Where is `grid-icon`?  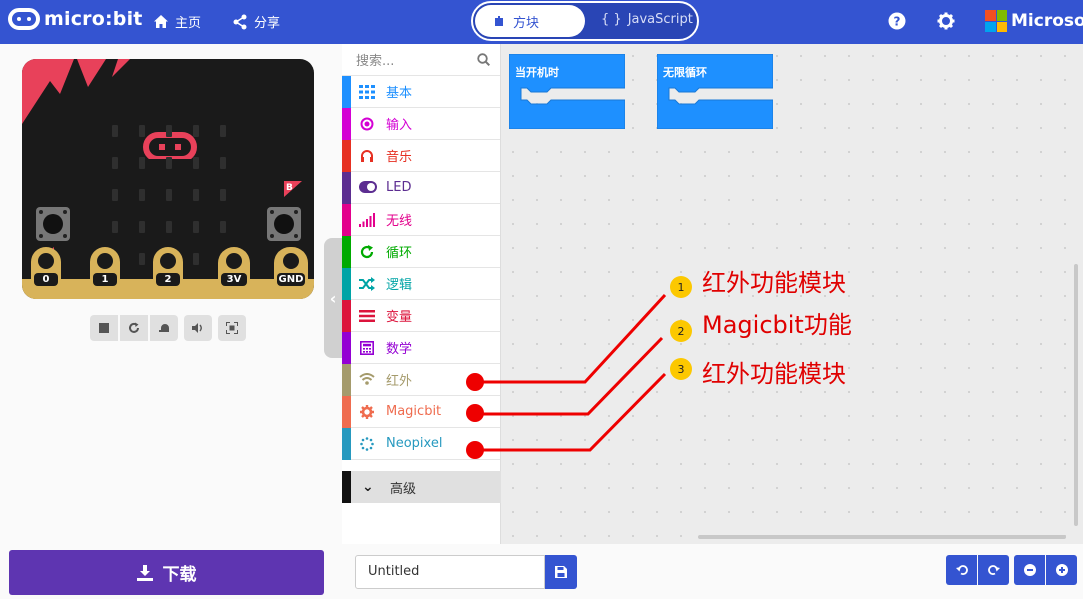 grid-icon is located at coordinates (367, 92).